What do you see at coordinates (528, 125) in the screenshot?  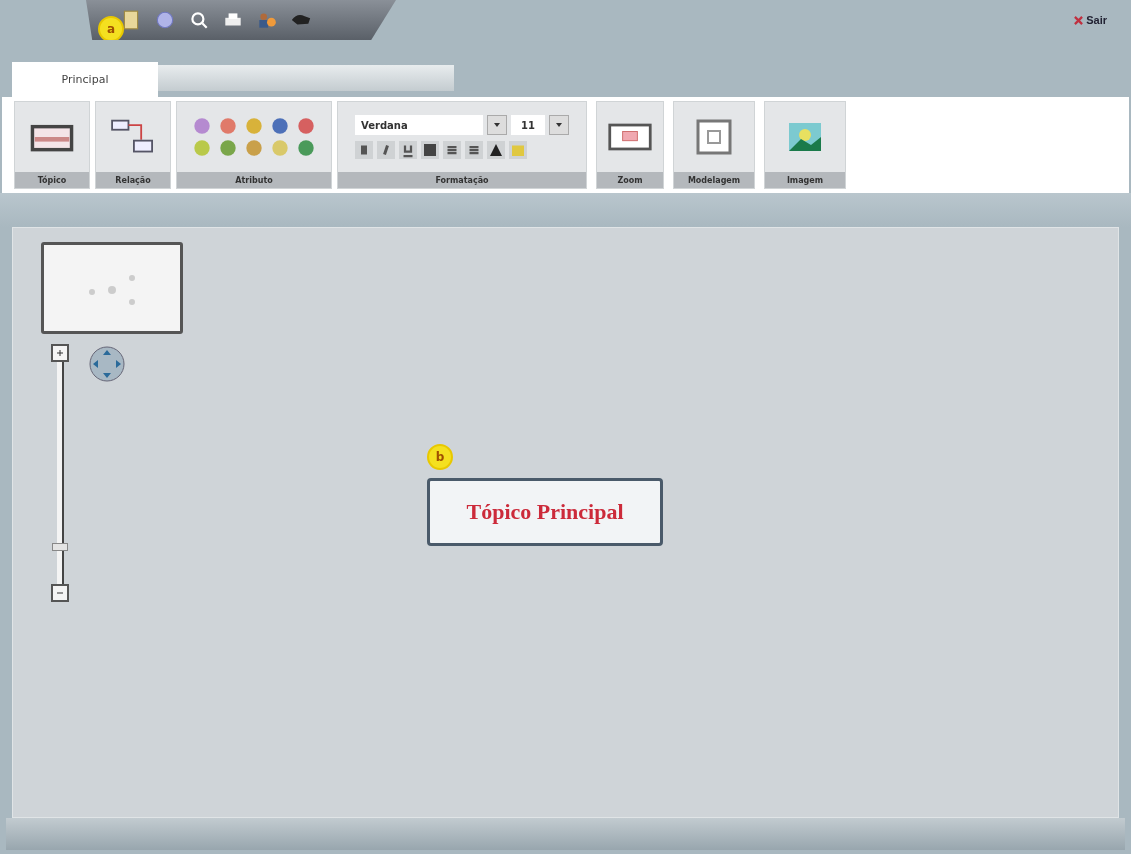 I see `size-field: 11` at bounding box center [528, 125].